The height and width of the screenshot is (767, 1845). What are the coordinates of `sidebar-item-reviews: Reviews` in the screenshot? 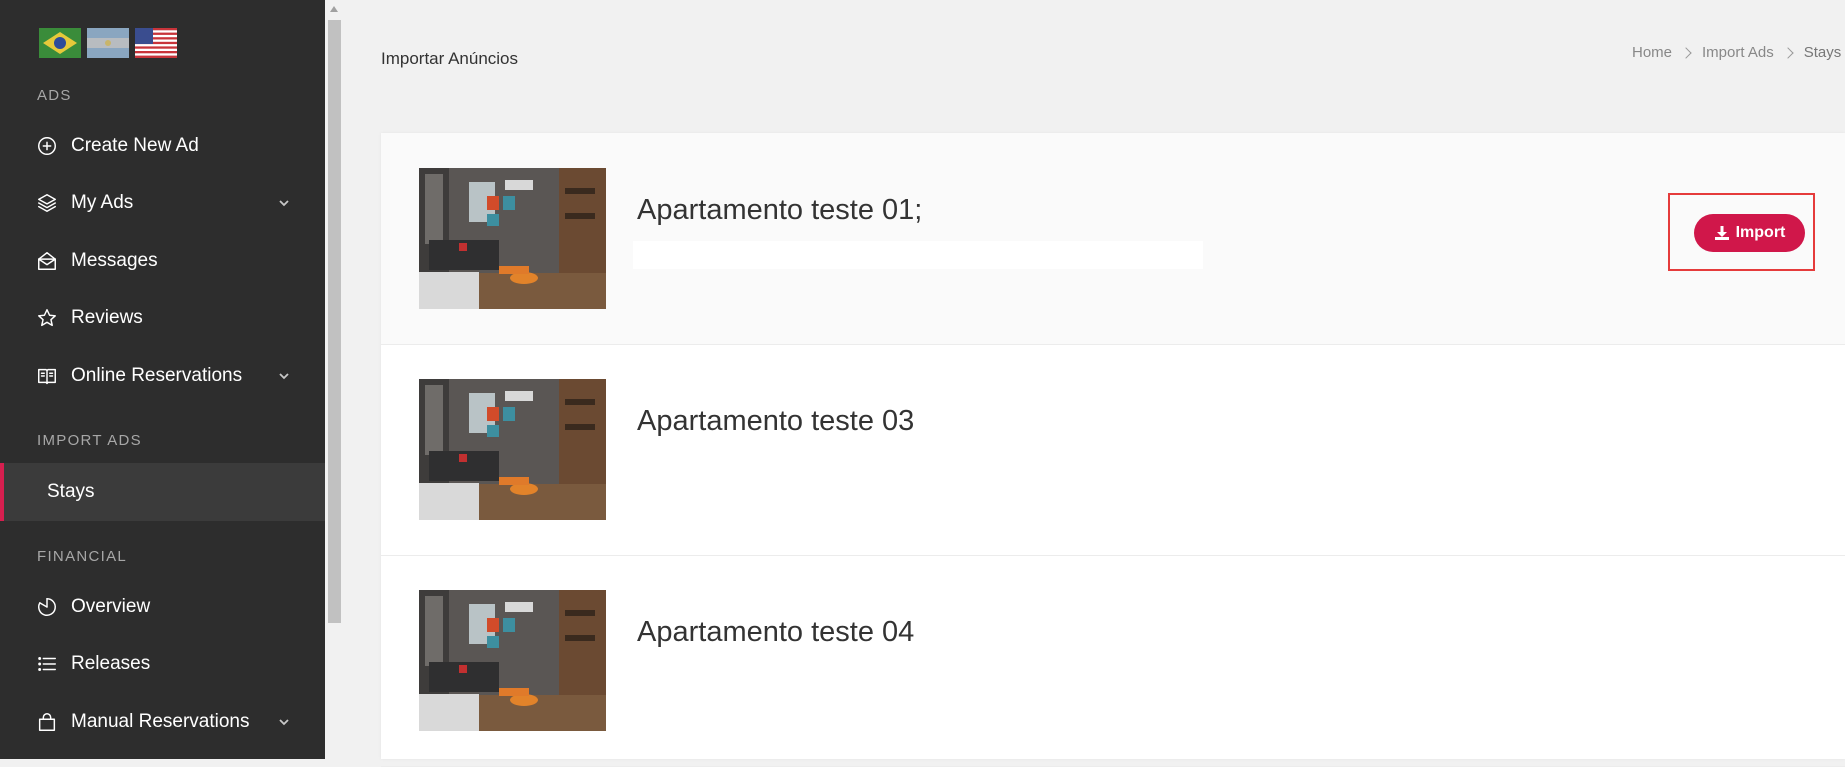 It's located at (162, 318).